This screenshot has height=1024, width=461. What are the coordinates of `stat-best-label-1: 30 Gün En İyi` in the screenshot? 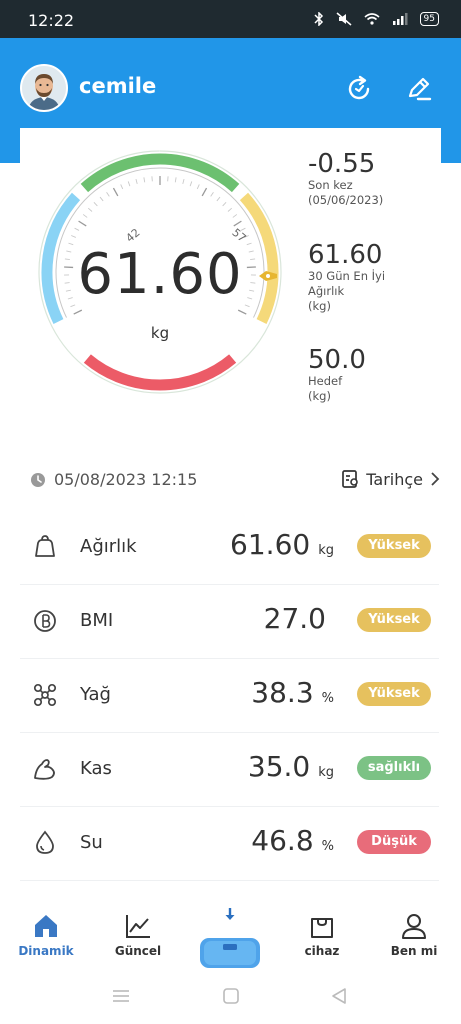 It's located at (347, 276).